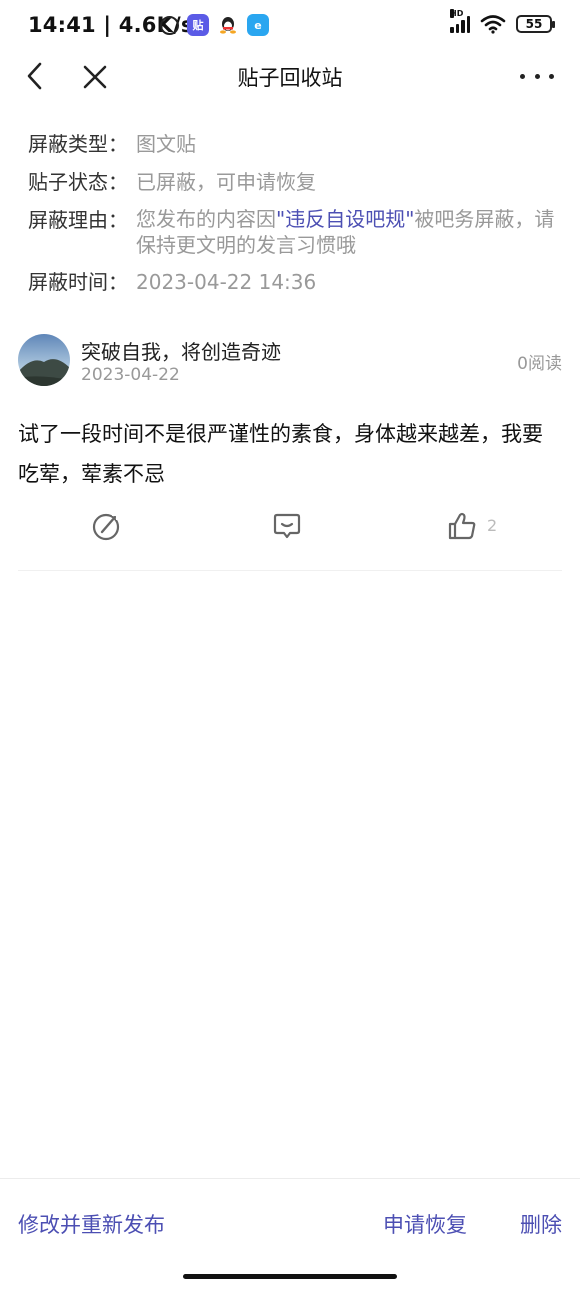  I want to click on clock-text: 14:41, so click(62, 25).